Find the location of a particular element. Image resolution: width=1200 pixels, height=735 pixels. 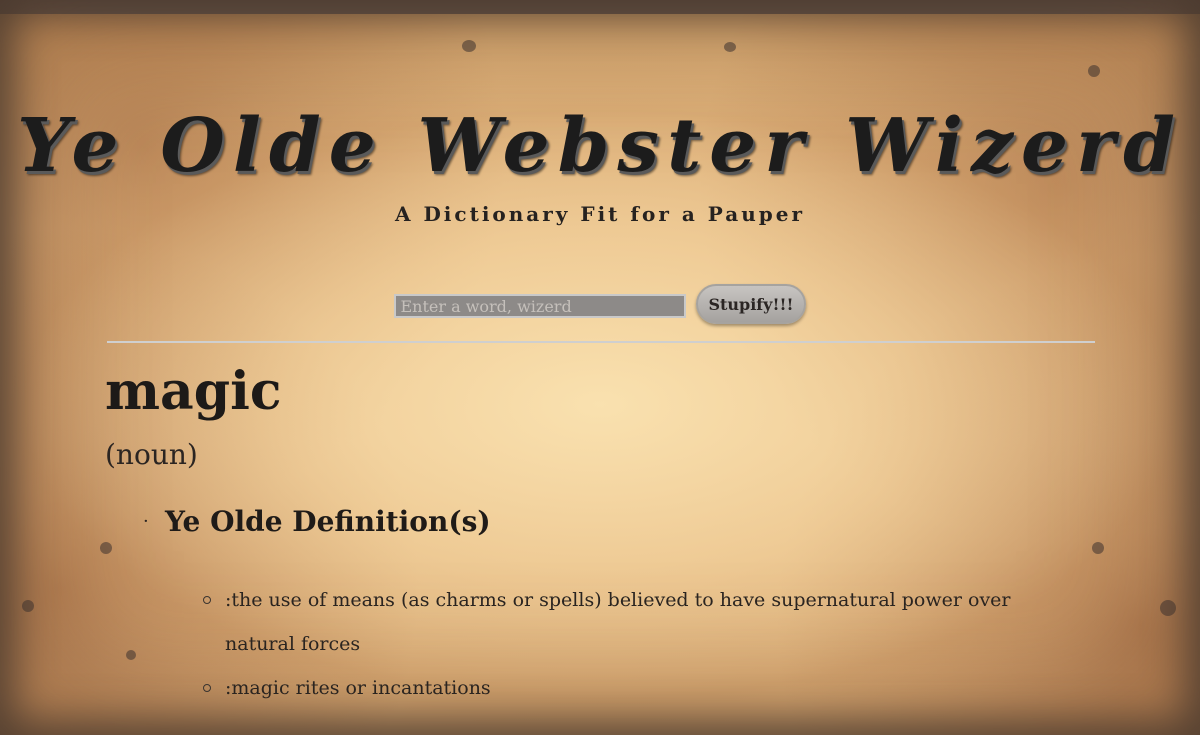

definition-item: :magic rites or incantations is located at coordinates (629, 688).